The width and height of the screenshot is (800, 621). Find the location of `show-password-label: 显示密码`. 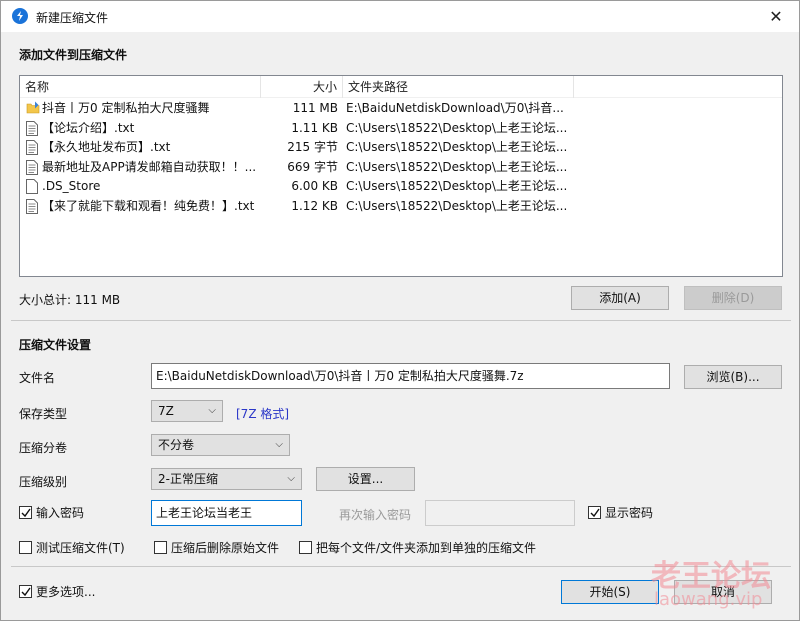

show-password-label: 显示密码 is located at coordinates (629, 513).